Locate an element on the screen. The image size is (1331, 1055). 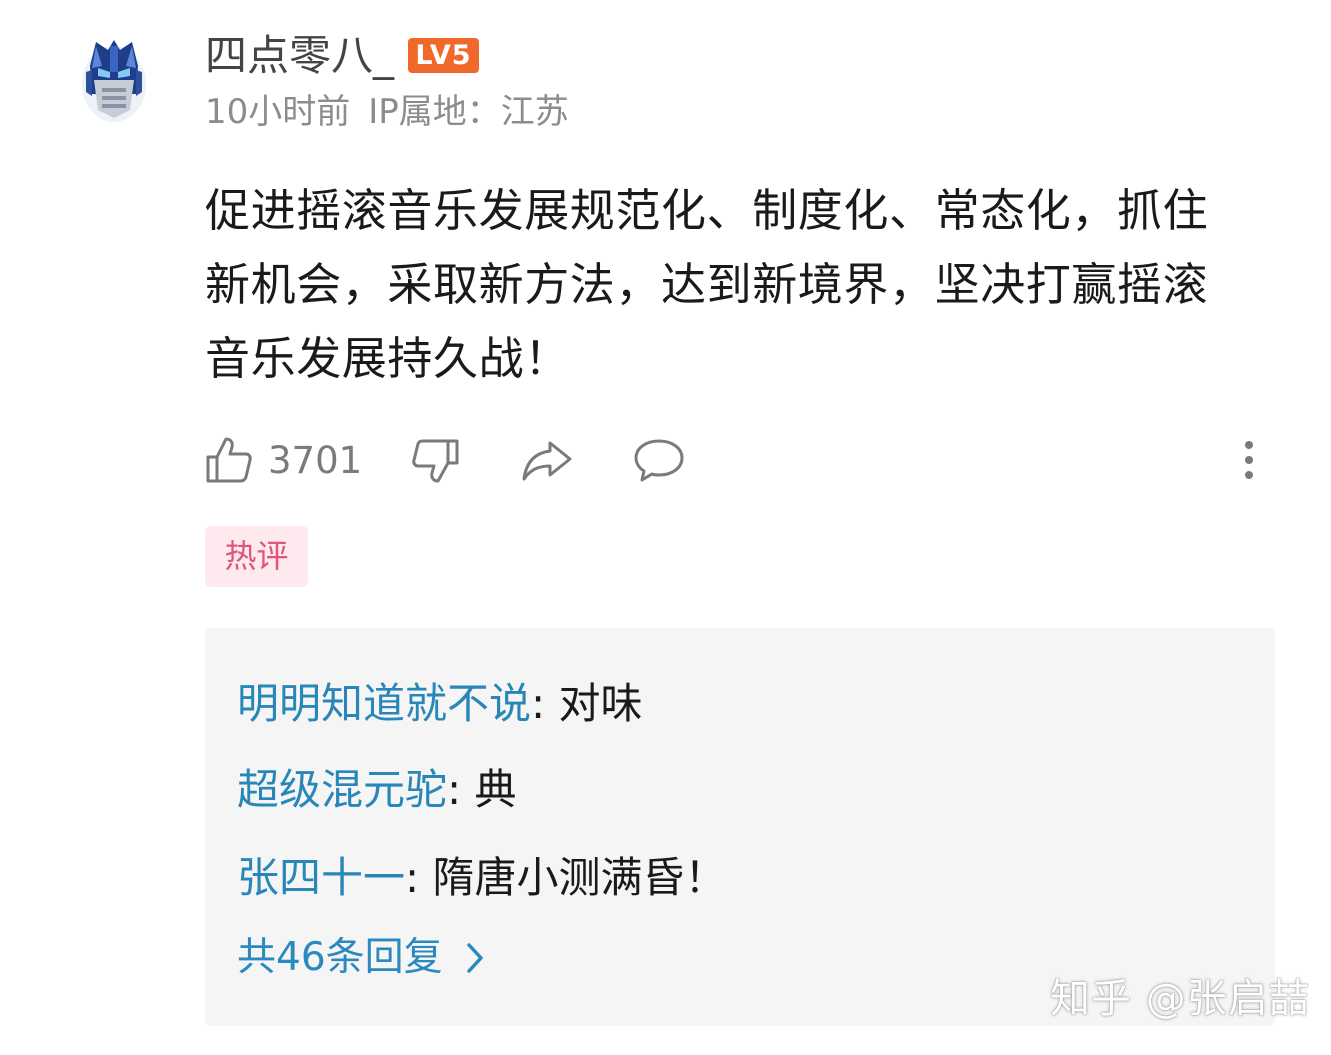
reply-author: 超级混元驼 is located at coordinates (342, 789).